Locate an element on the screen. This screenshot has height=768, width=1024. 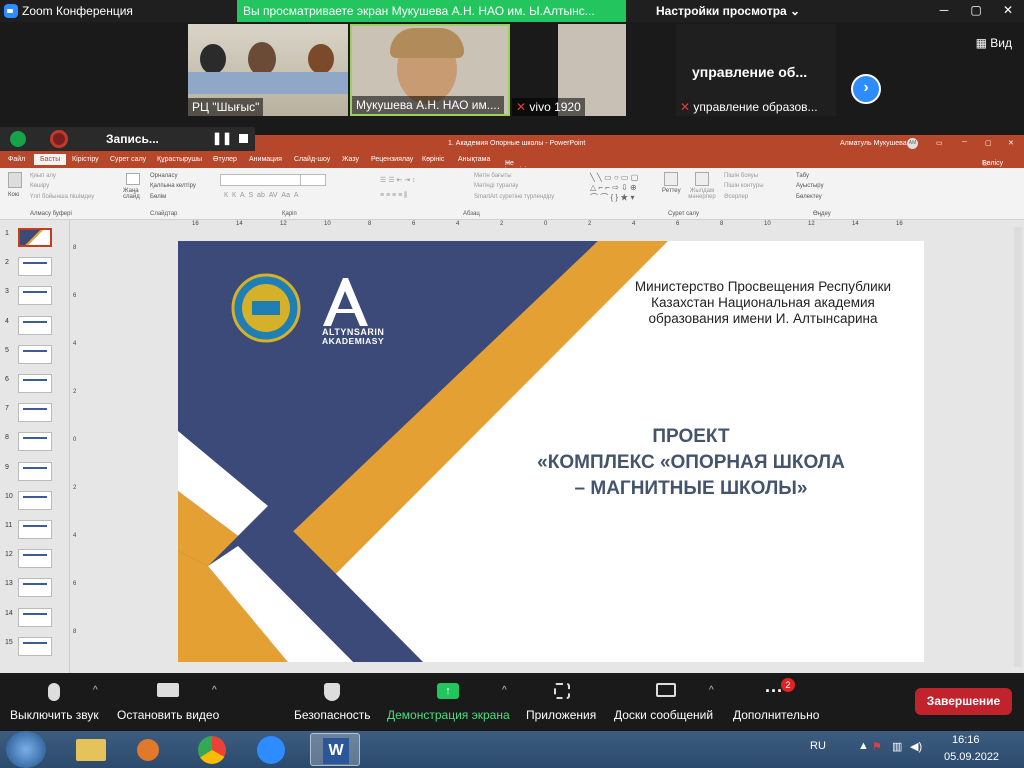
volume-icon: ◀) is located at coordinates (916, 746).